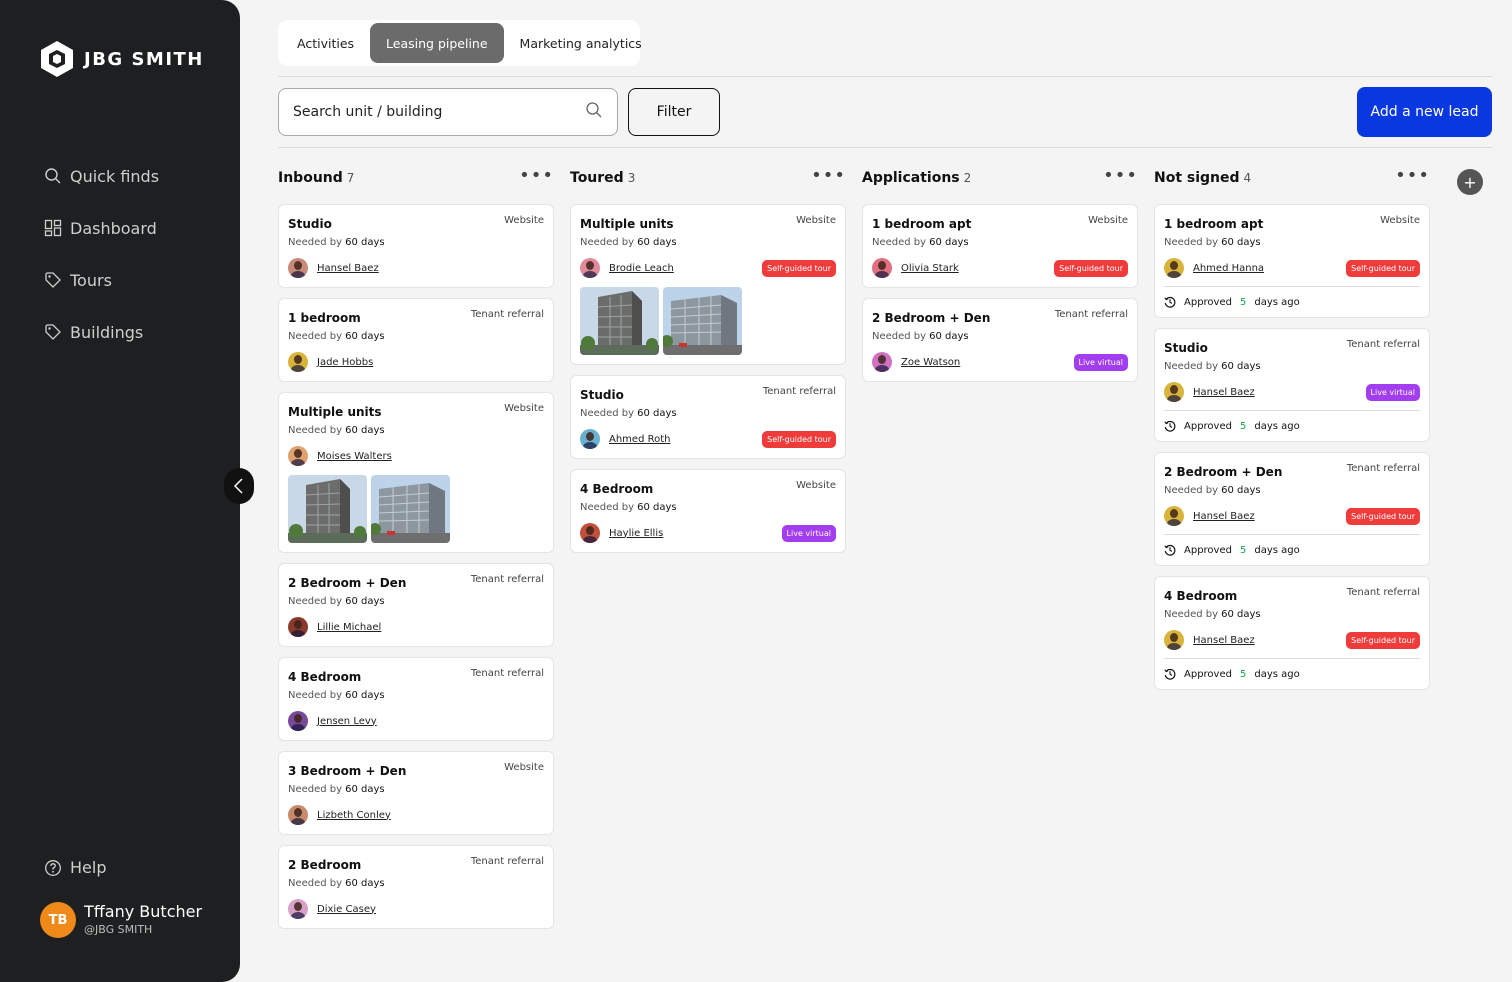 The width and height of the screenshot is (1512, 982). I want to click on user-profile: TB Tffany Butcher @JBG SMITH, so click(121, 920).